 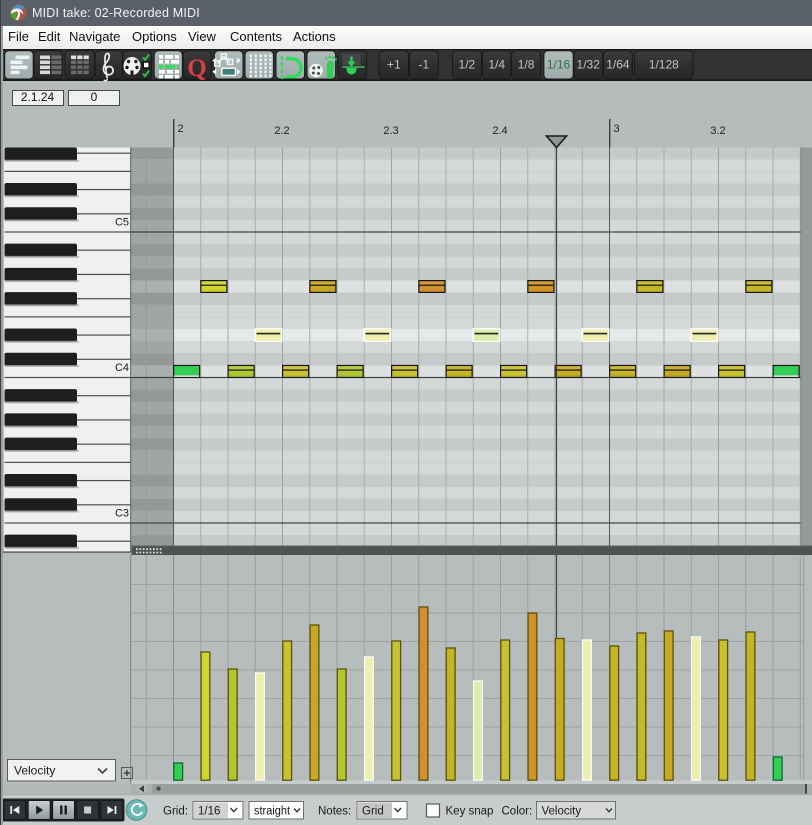 What do you see at coordinates (175, 812) in the screenshot?
I see `svg-text: Grid:` at bounding box center [175, 812].